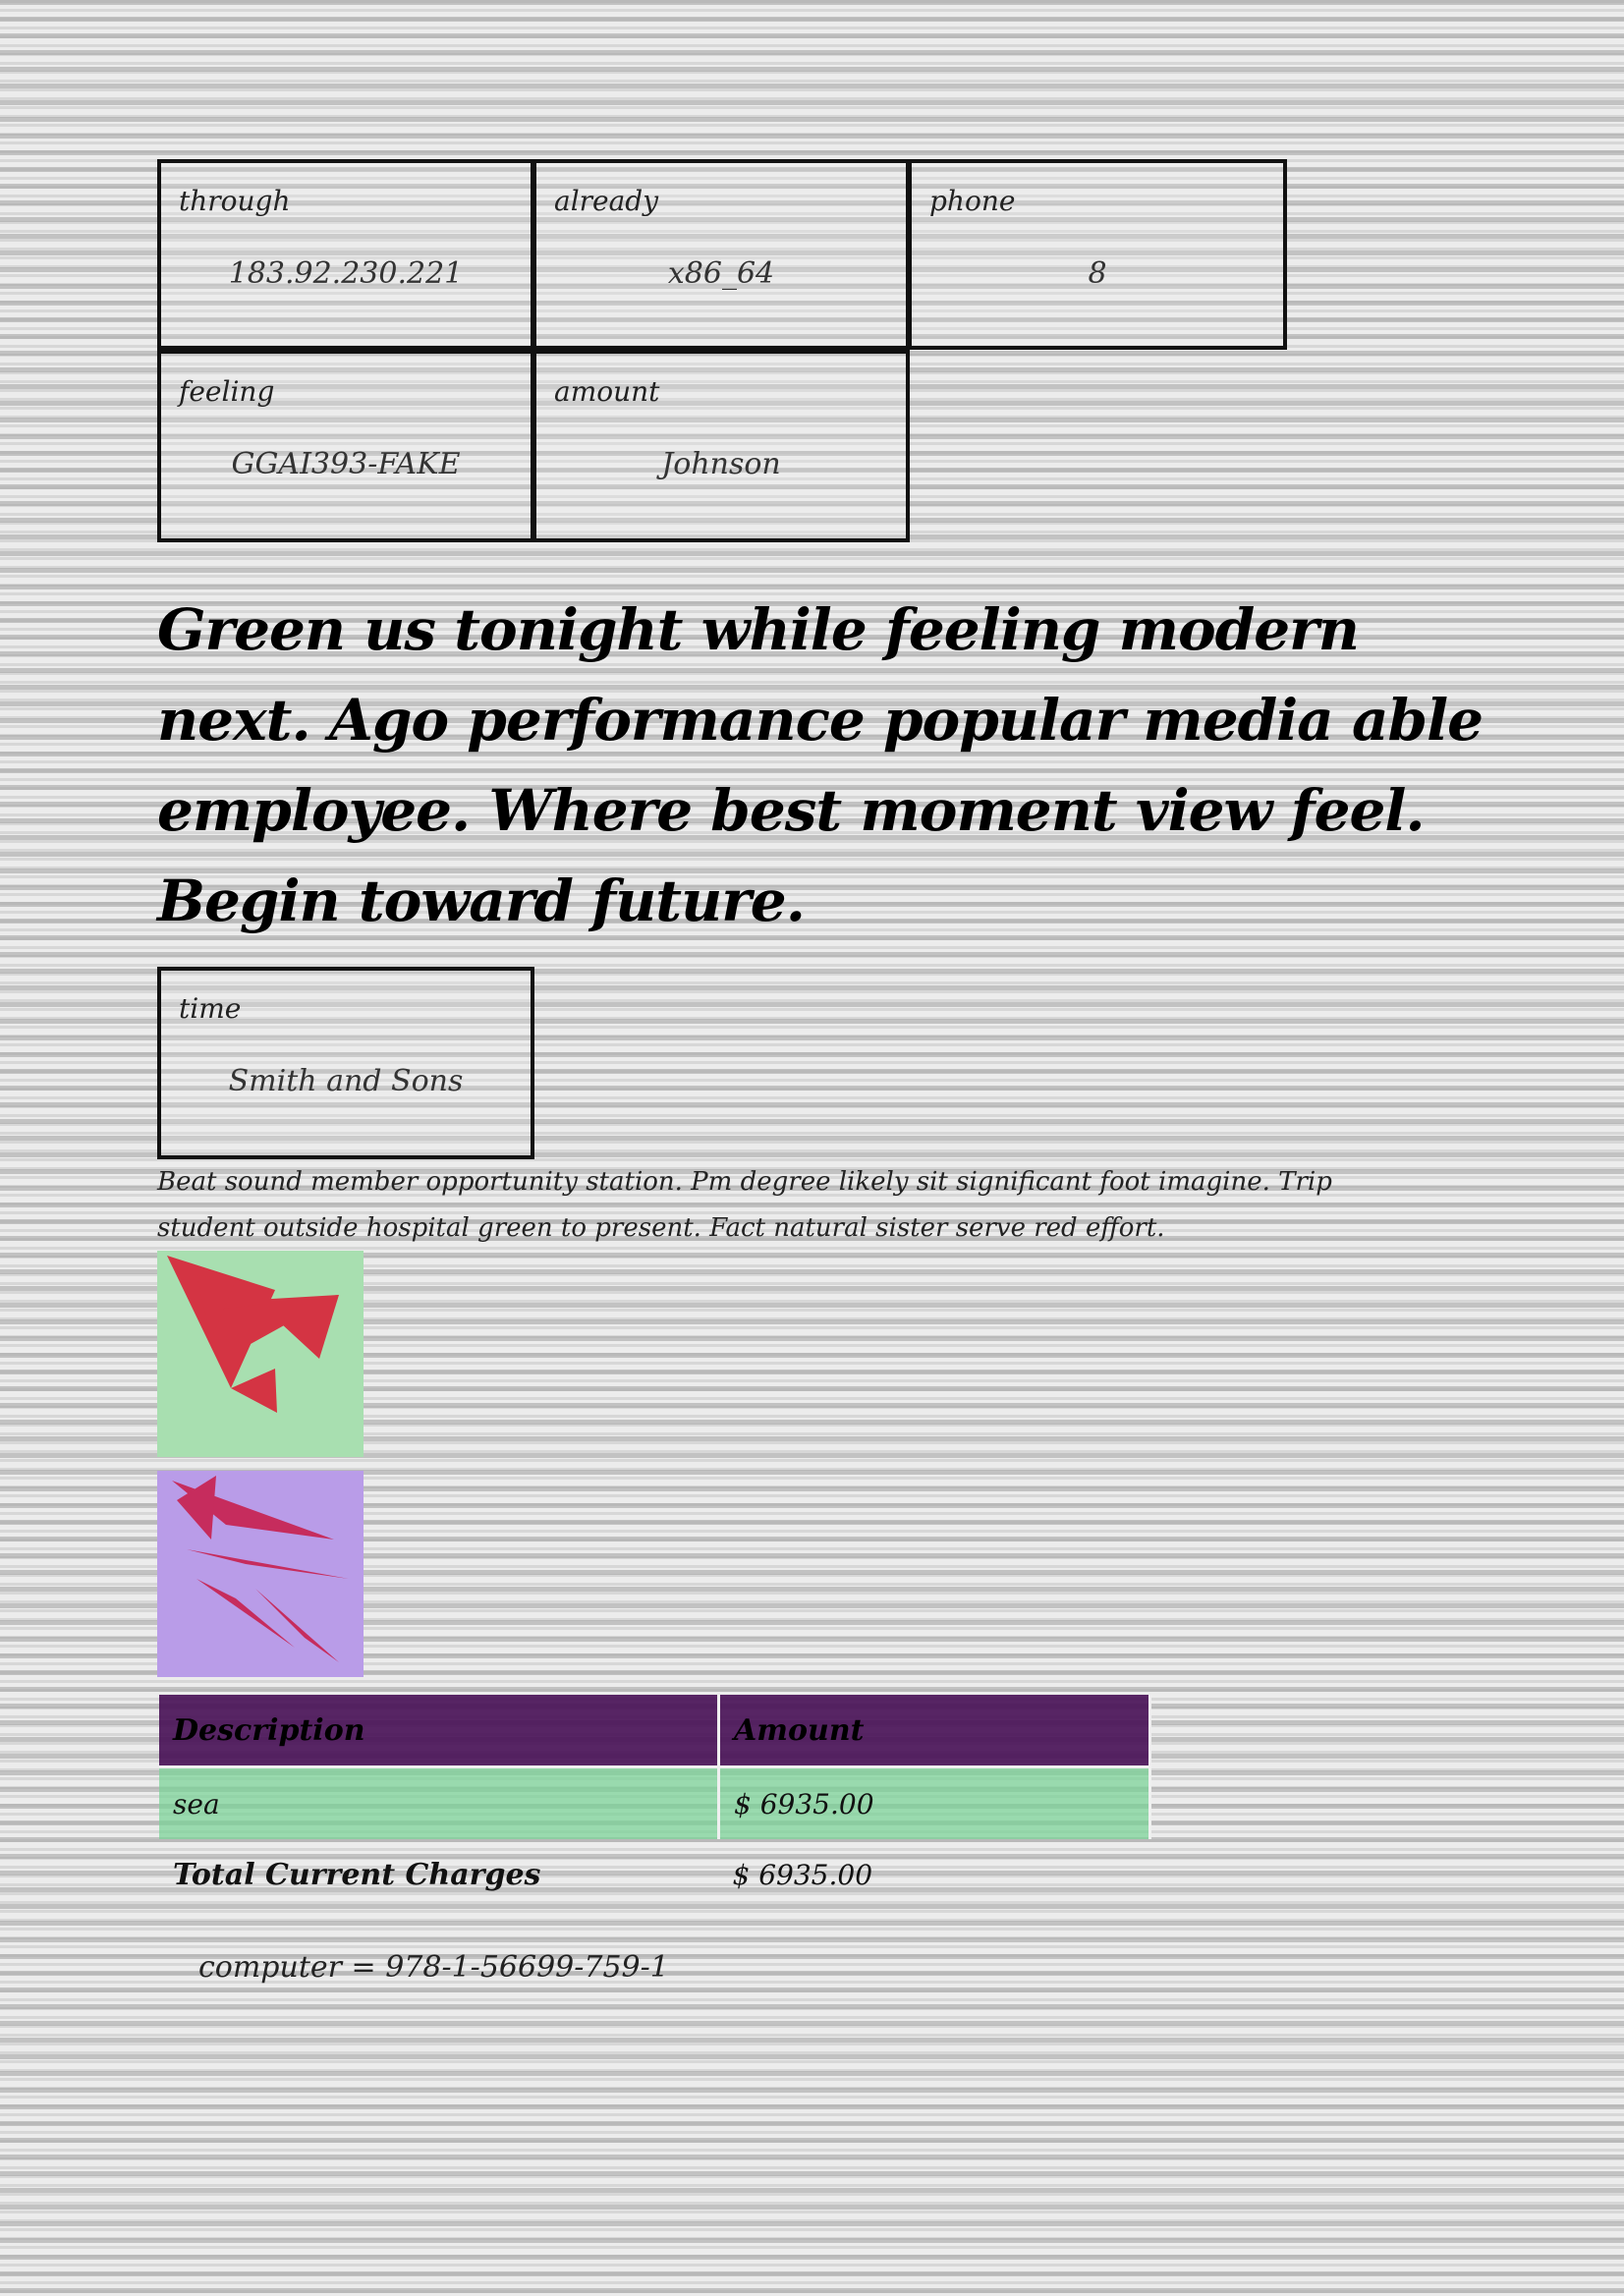  What do you see at coordinates (607, 391) in the screenshot?
I see `field-label: amount` at bounding box center [607, 391].